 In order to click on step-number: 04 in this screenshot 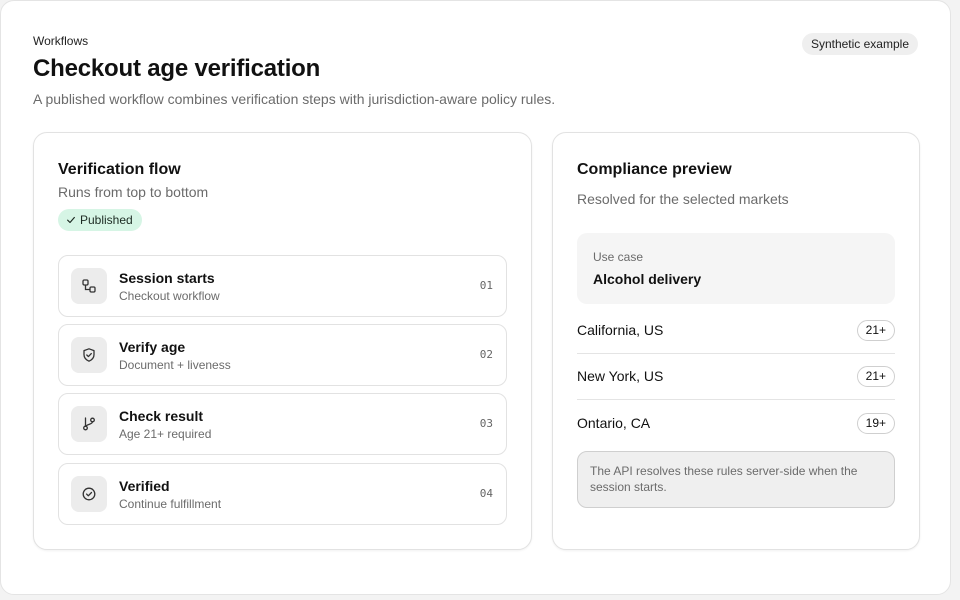, I will do `click(486, 493)`.